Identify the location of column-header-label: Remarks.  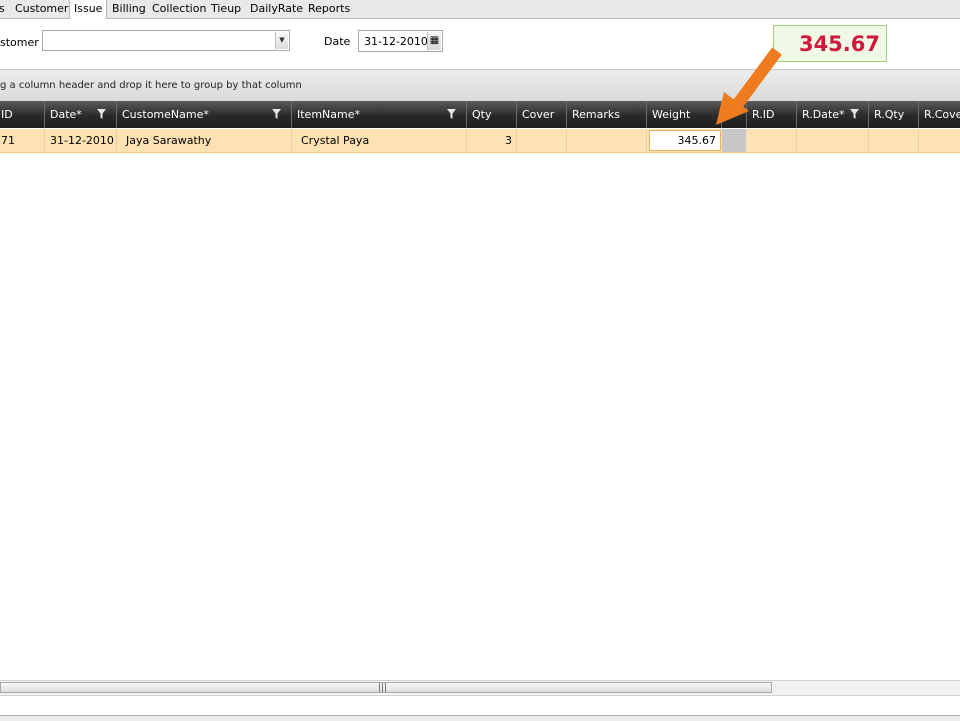
(596, 114).